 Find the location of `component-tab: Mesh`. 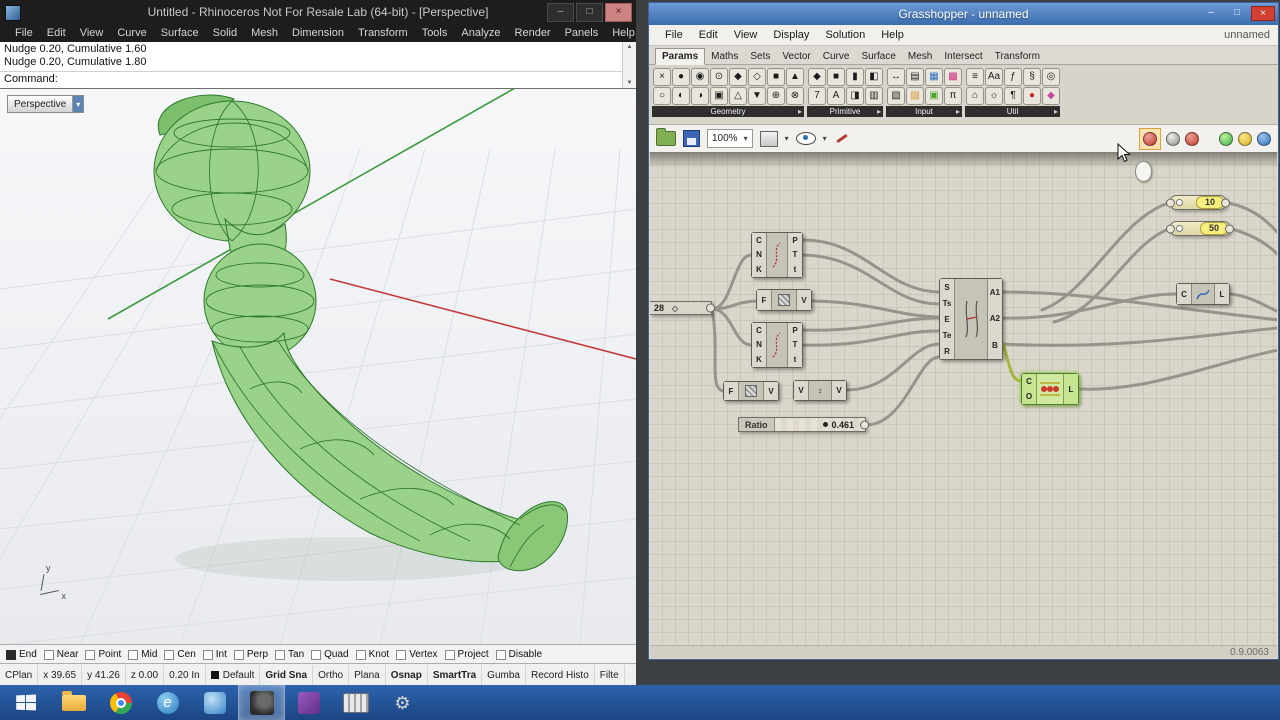

component-tab: Mesh is located at coordinates (920, 56).